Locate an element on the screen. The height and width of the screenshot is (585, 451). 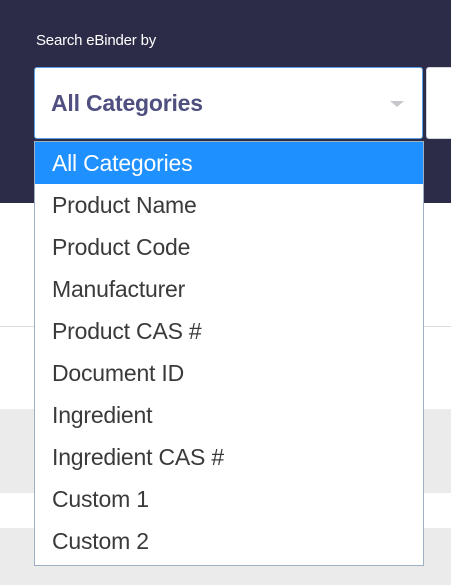
search-input is located at coordinates (438, 103).